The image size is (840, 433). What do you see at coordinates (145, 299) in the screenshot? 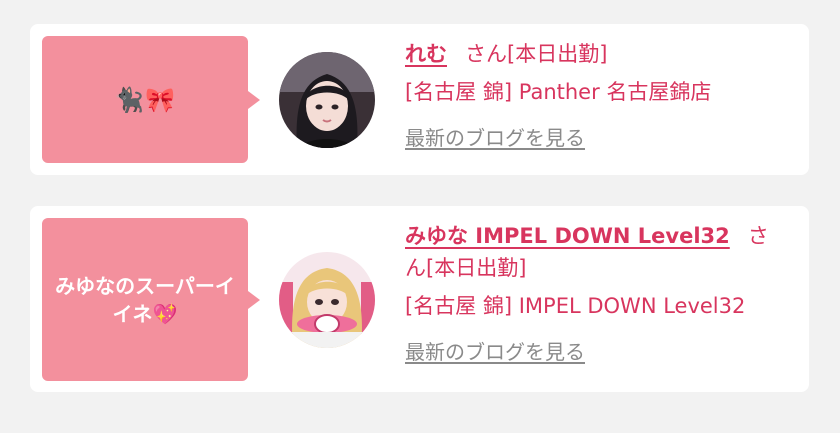
I see `comment-text: みゆなのスーパーイイネ💖` at bounding box center [145, 299].